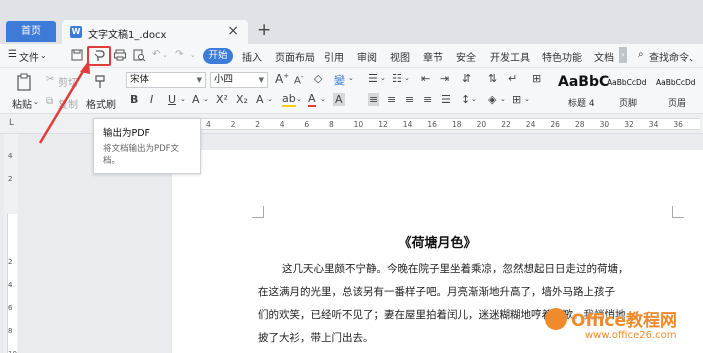  I want to click on align-center-icon: ≡, so click(391, 99).